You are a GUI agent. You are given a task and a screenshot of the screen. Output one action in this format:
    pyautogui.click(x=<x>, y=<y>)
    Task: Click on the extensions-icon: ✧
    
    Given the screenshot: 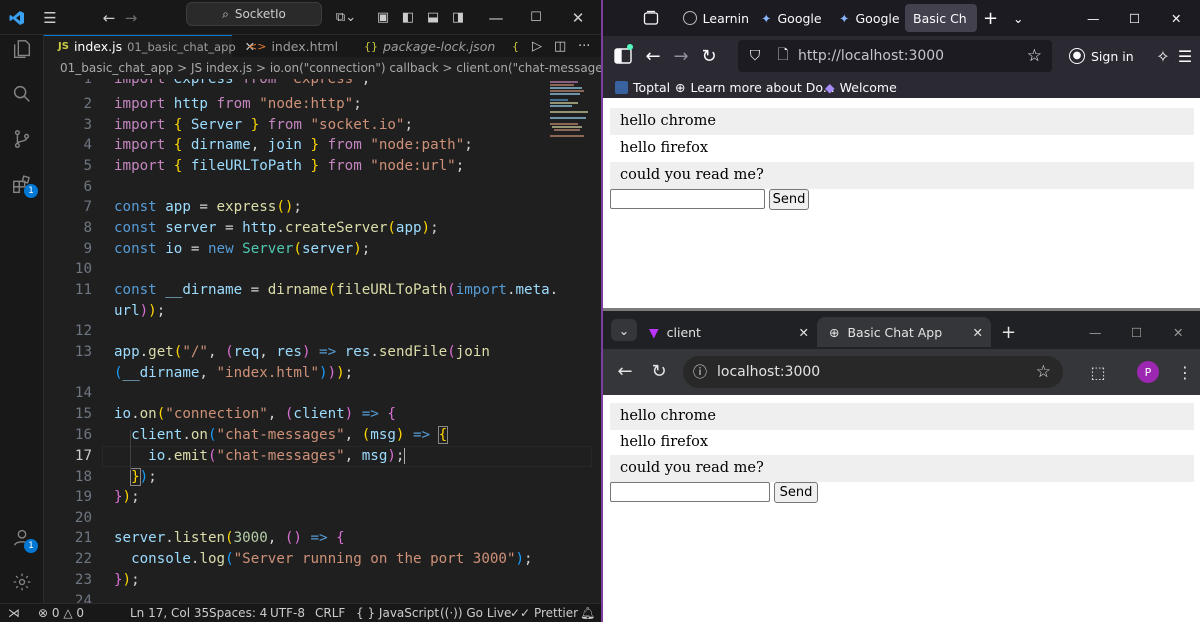 What is the action you would take?
    pyautogui.click(x=1163, y=56)
    